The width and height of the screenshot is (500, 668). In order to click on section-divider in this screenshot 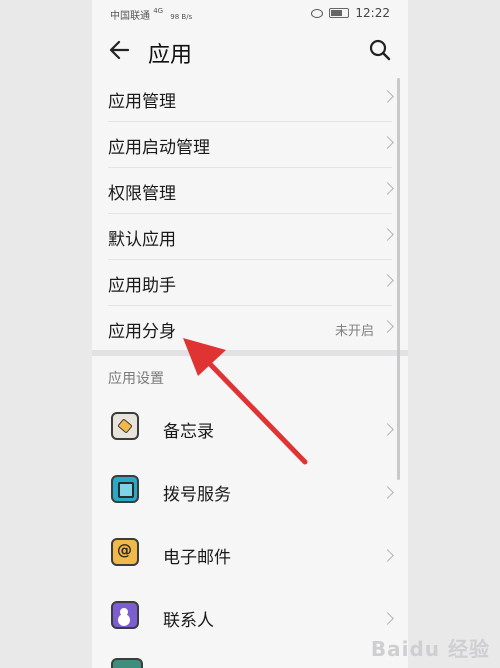, I will do `click(250, 353)`.